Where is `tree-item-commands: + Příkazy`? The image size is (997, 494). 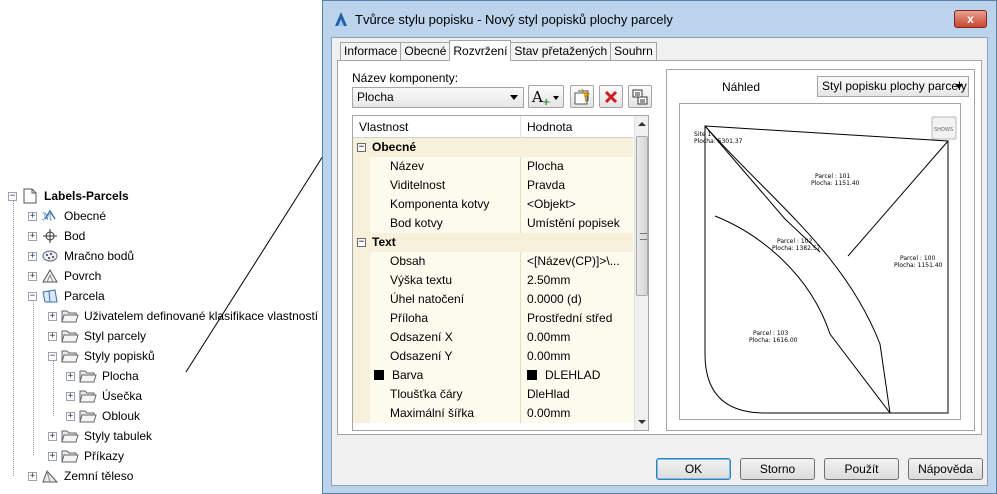
tree-item-commands: + Příkazy is located at coordinates (86, 456).